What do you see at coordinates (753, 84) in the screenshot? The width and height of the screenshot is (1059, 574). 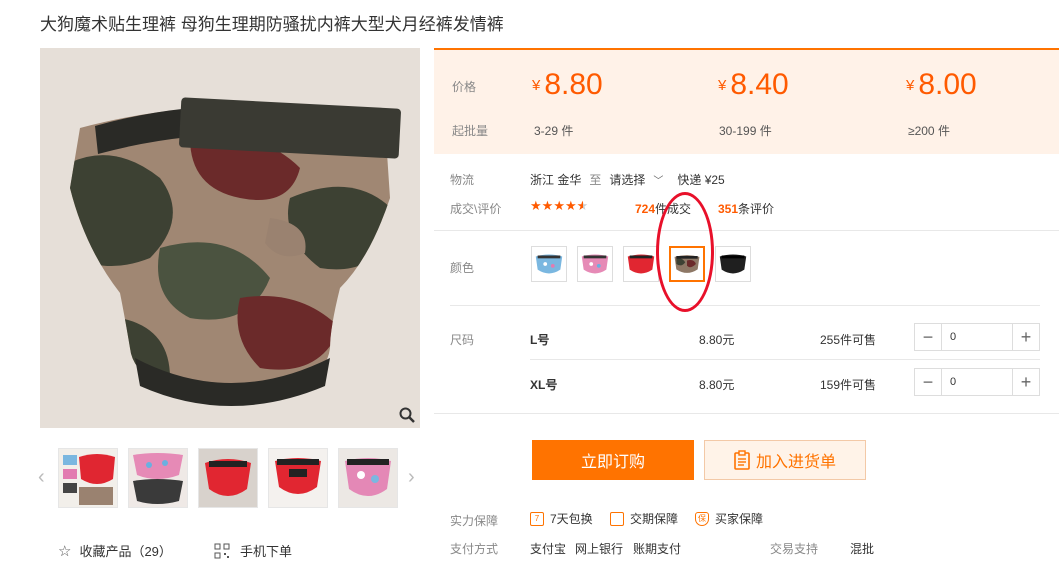 I see `tier-price: ¥8.40` at bounding box center [753, 84].